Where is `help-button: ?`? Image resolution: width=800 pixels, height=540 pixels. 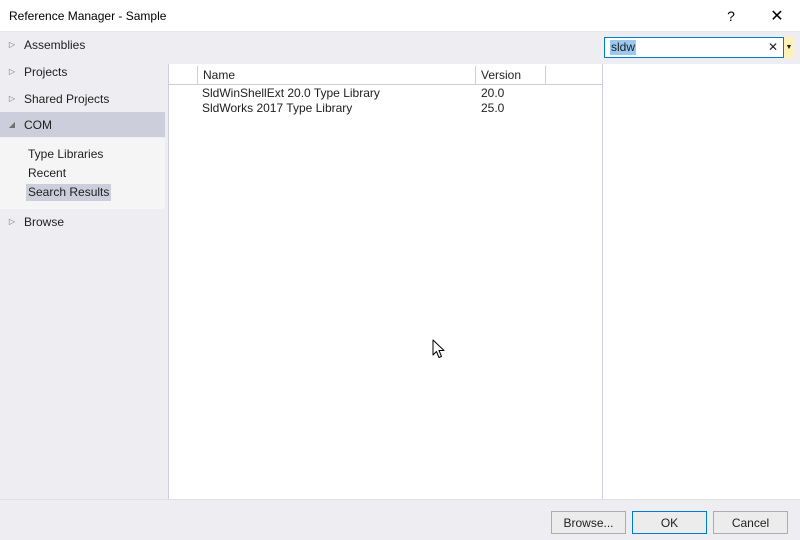 help-button: ? is located at coordinates (731, 16).